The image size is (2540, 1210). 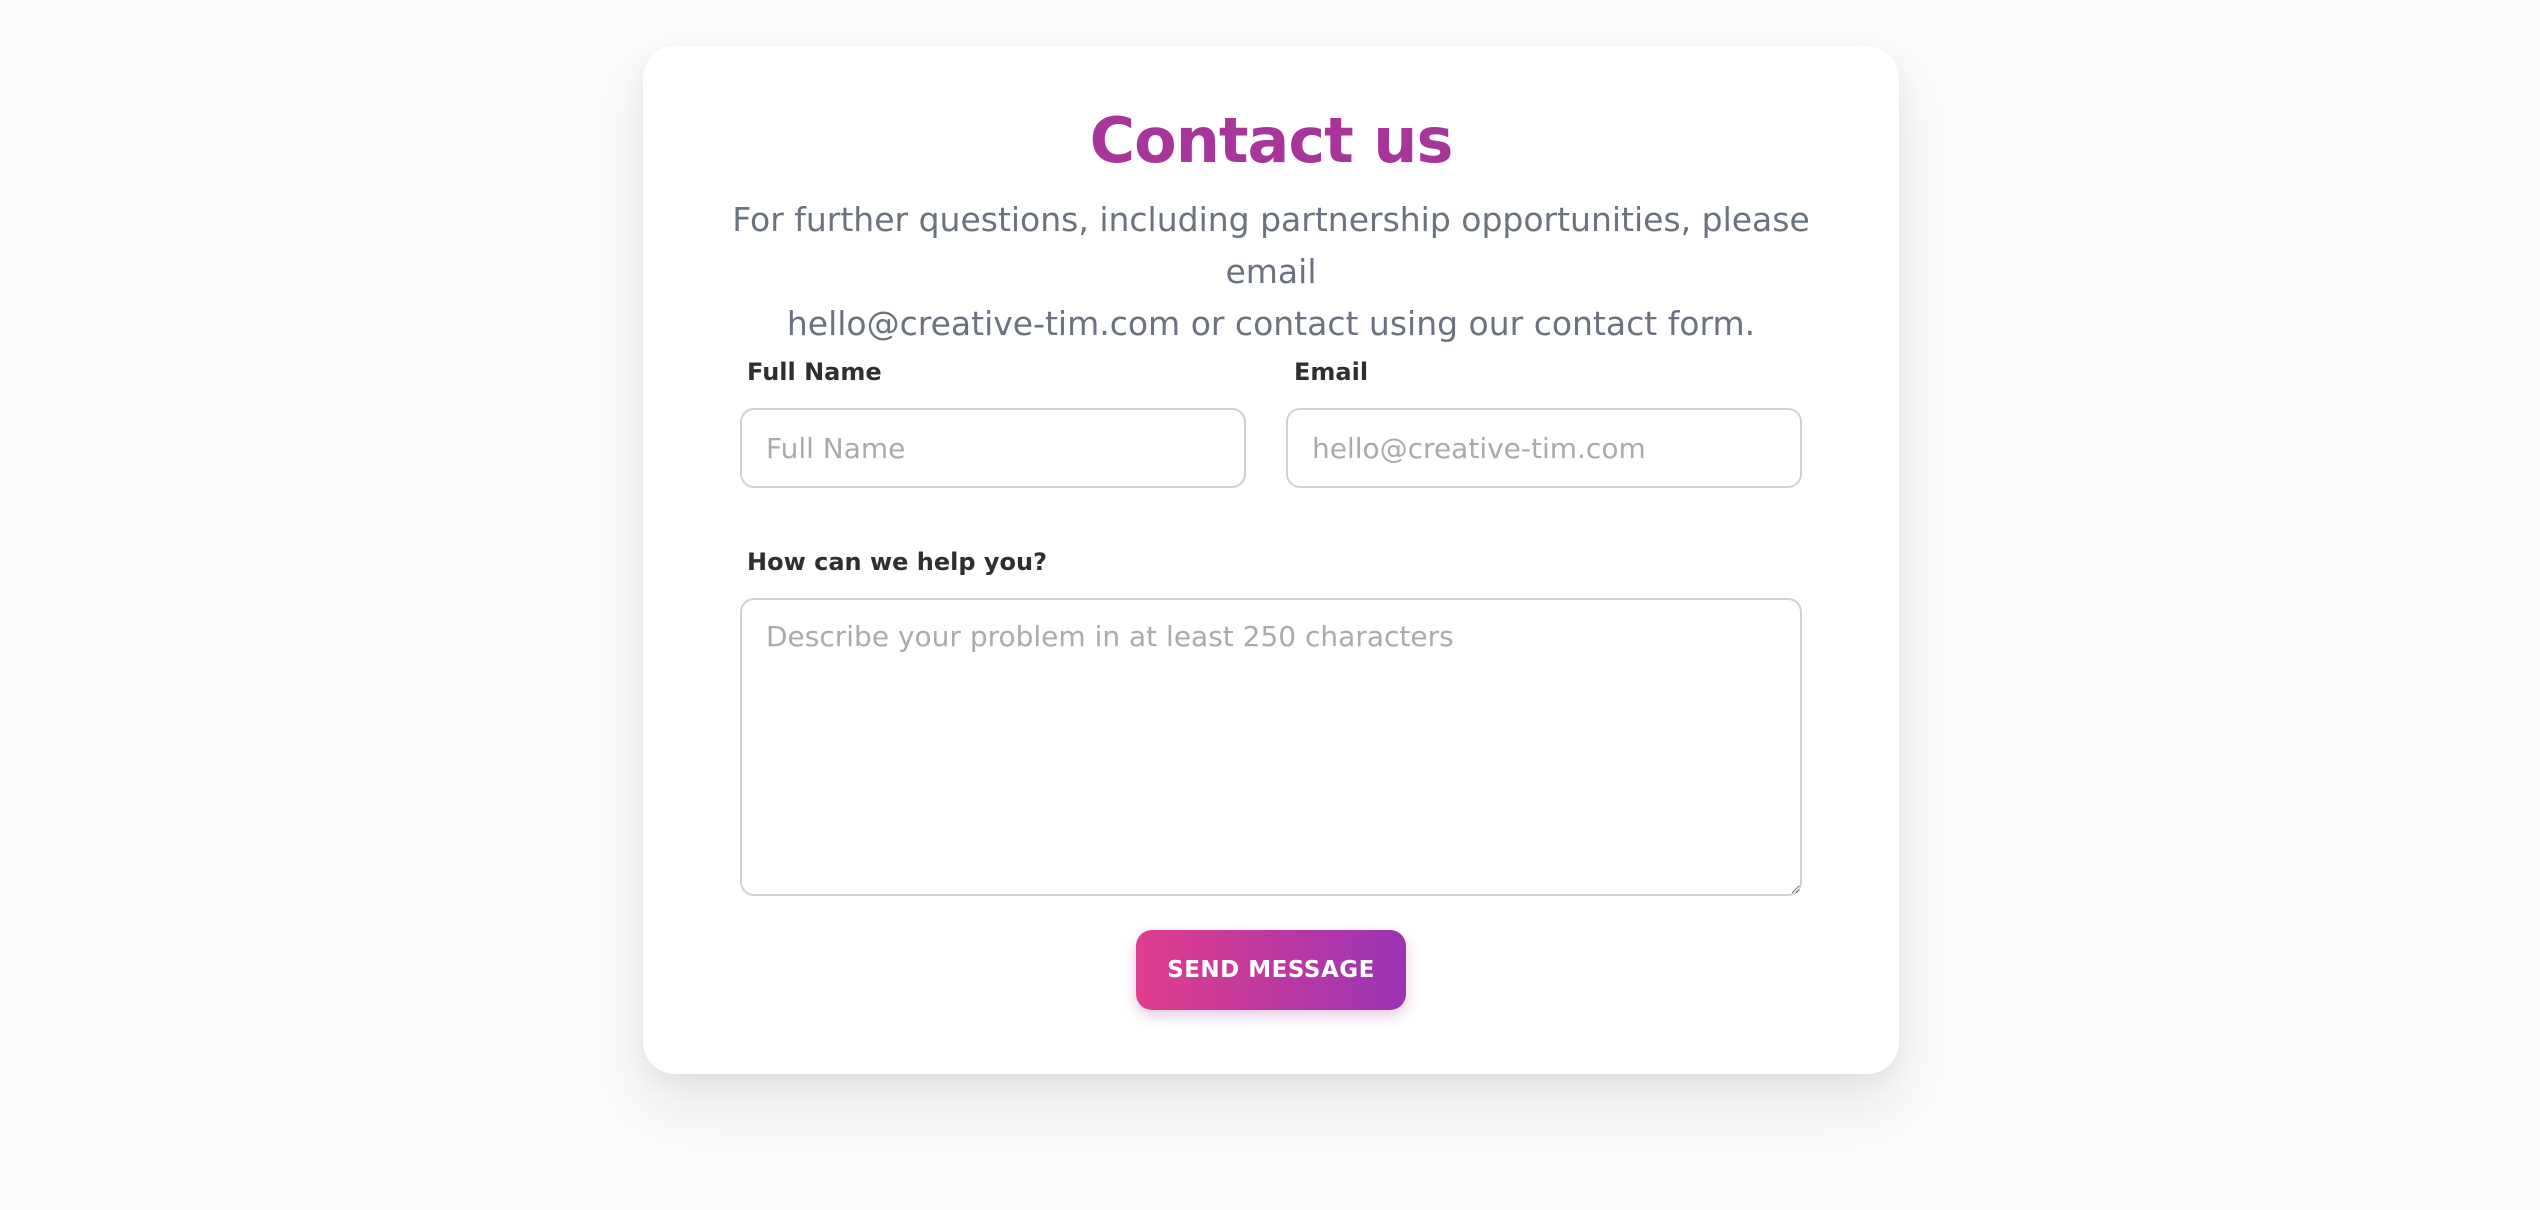 What do you see at coordinates (1544, 448) in the screenshot?
I see `email-input` at bounding box center [1544, 448].